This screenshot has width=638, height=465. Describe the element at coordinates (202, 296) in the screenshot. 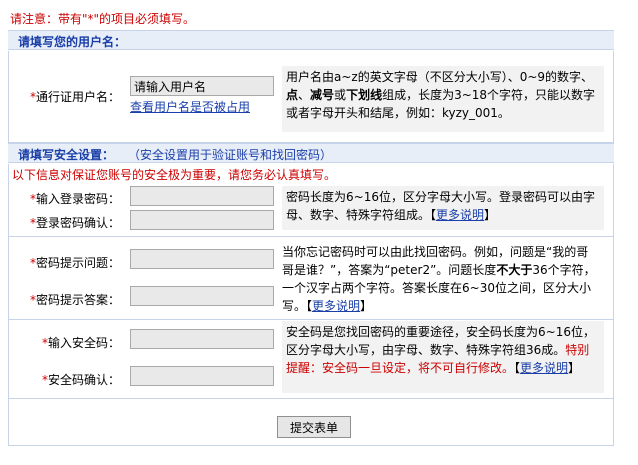

I see `answer-input` at that location.